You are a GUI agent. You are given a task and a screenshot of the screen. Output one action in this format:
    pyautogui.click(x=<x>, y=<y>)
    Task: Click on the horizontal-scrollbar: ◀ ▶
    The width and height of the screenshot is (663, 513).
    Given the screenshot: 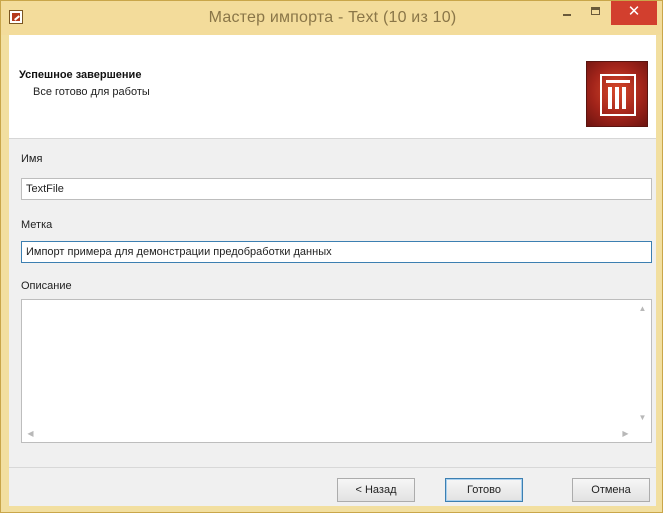 What is the action you would take?
    pyautogui.click(x=328, y=433)
    